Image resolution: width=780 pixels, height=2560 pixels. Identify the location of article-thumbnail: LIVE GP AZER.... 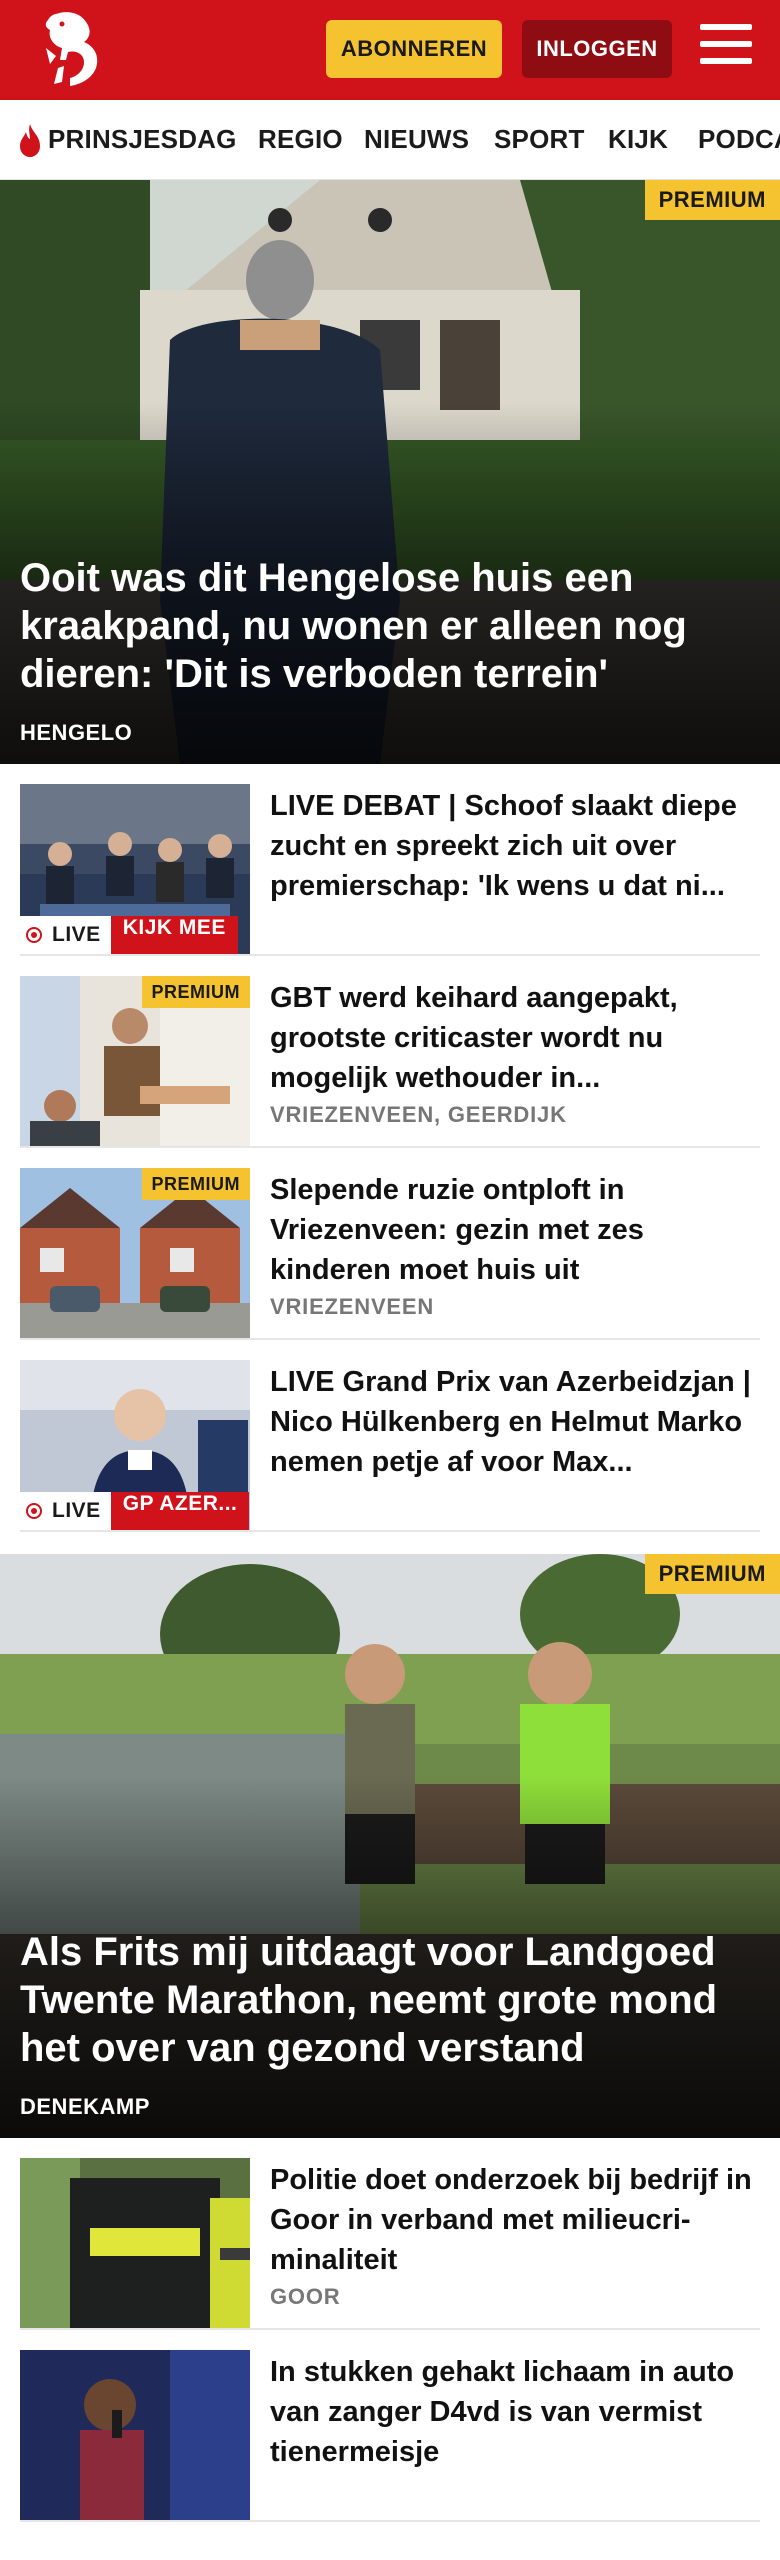
(135, 1445).